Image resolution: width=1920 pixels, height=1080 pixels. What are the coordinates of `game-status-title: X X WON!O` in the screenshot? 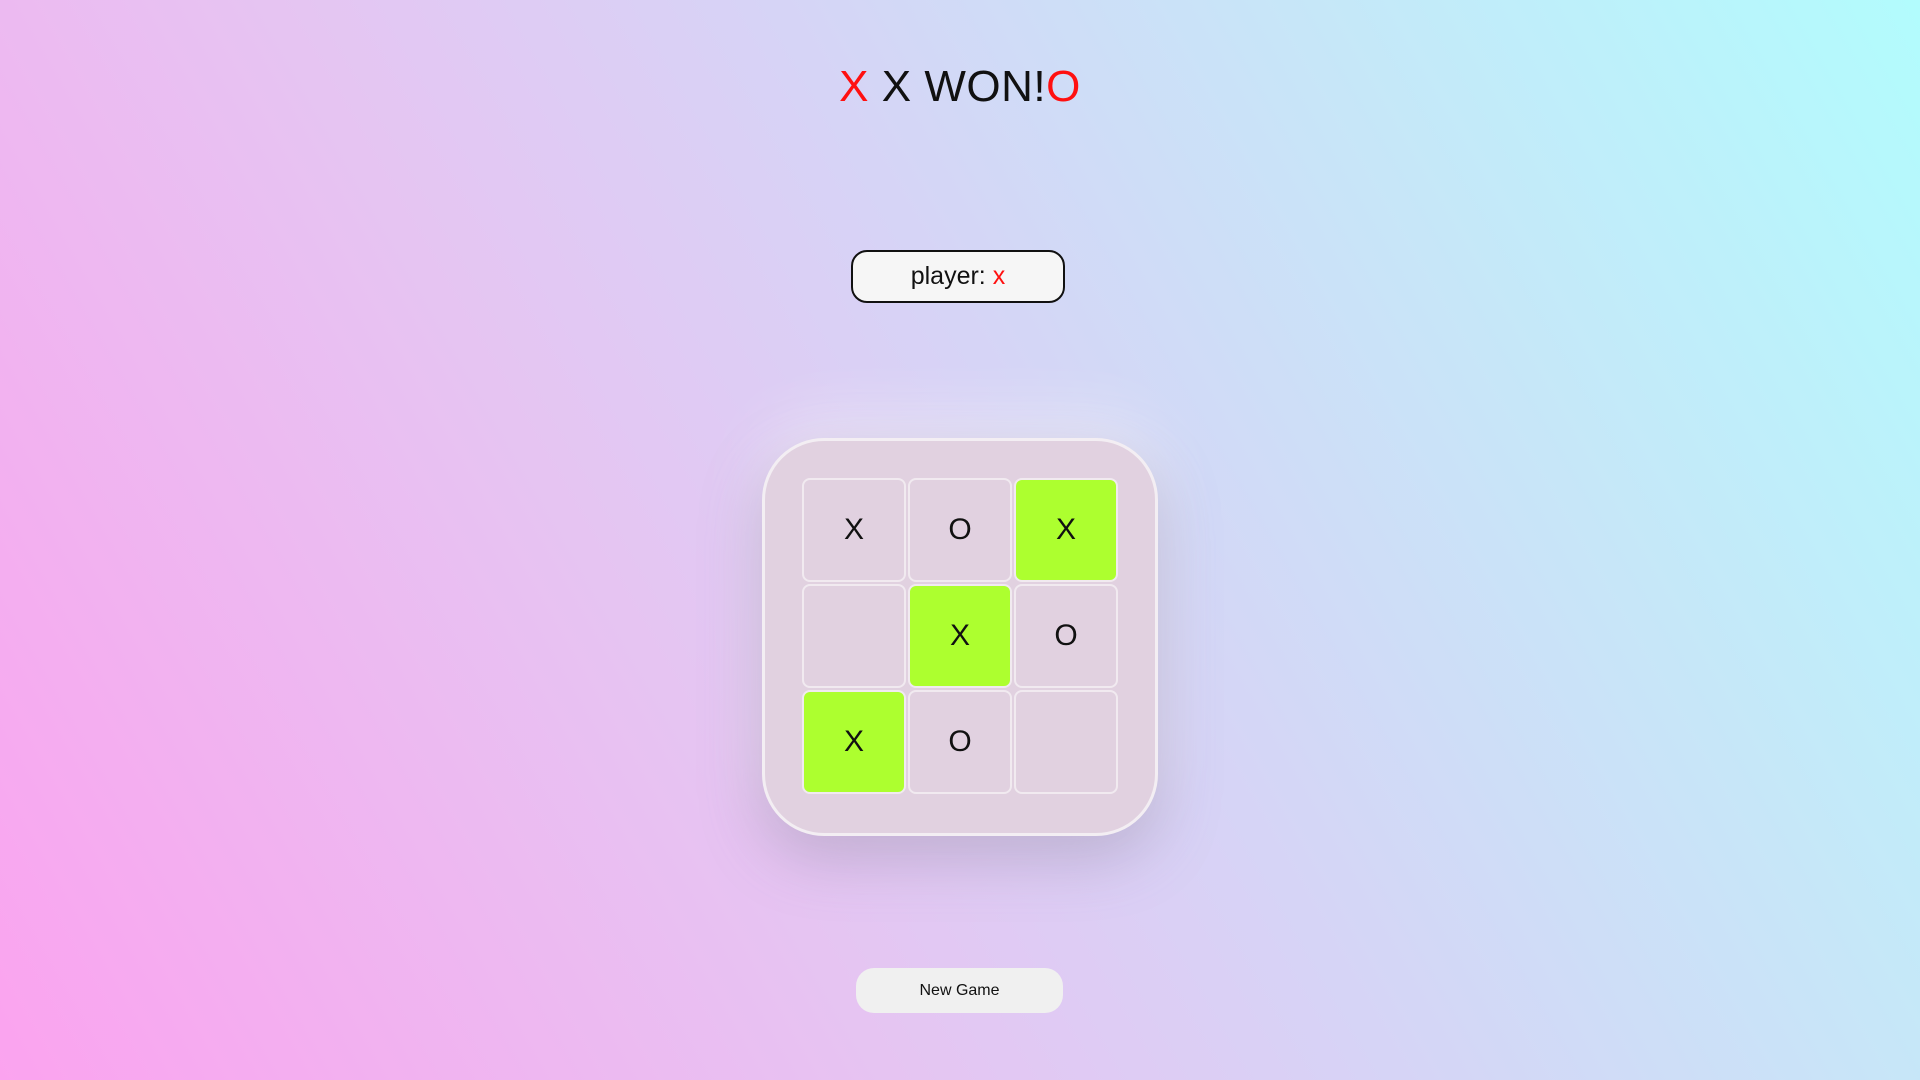 It's located at (960, 87).